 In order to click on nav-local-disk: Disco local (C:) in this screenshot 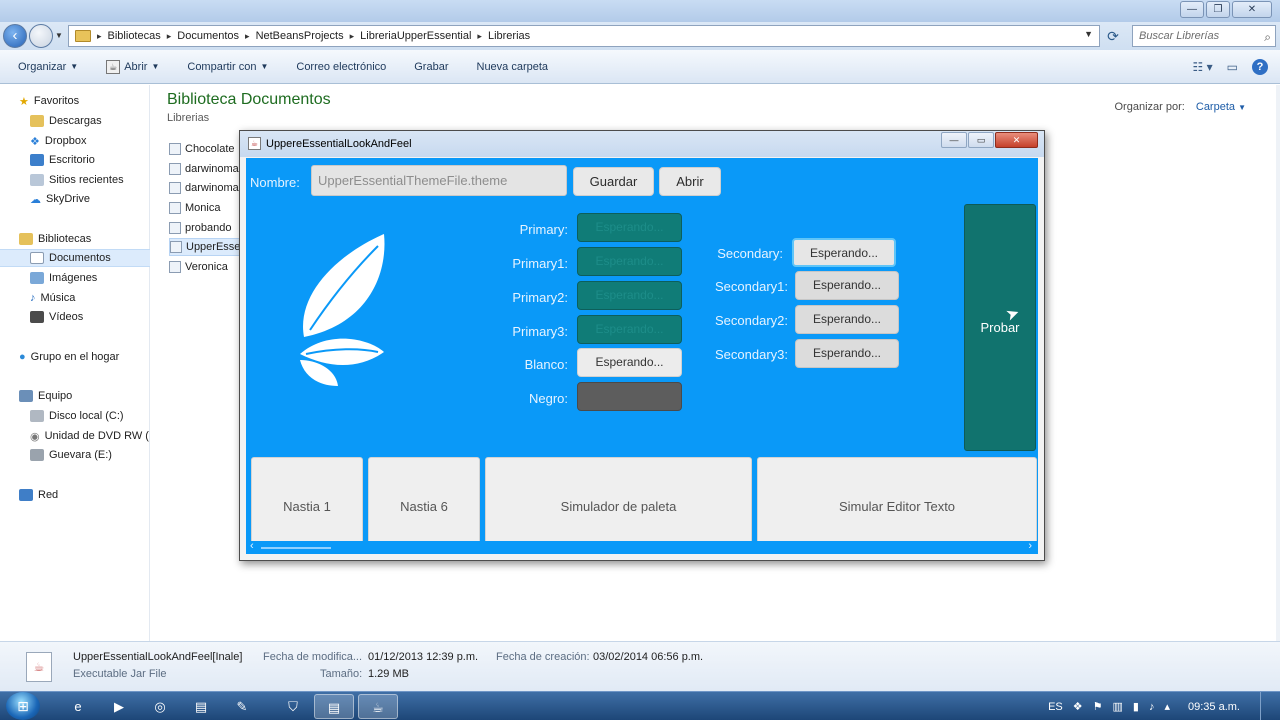, I will do `click(75, 416)`.